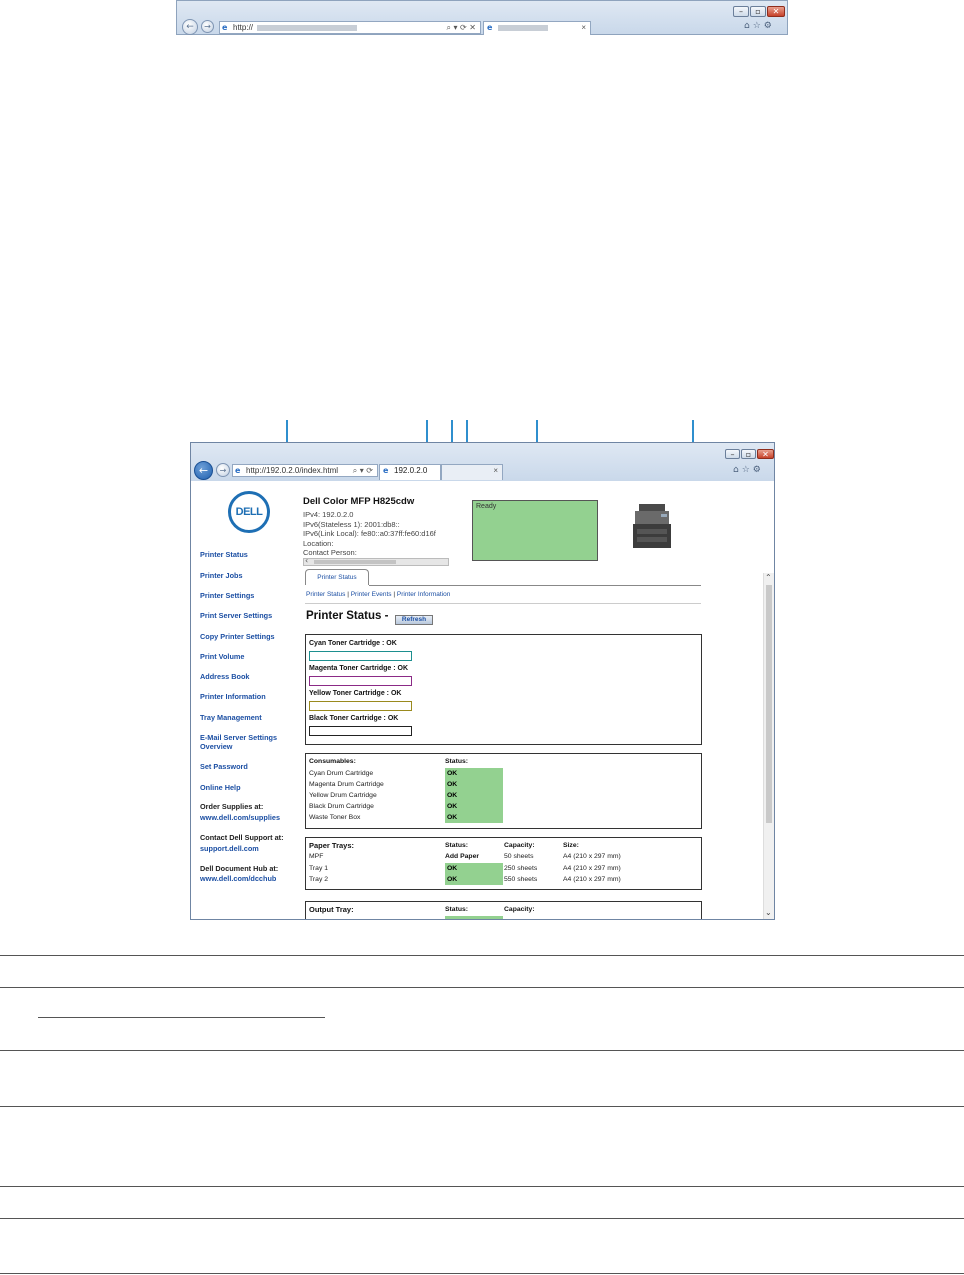 The width and height of the screenshot is (964, 1275). I want to click on output-capacity-header: Capacity:, so click(519, 909).